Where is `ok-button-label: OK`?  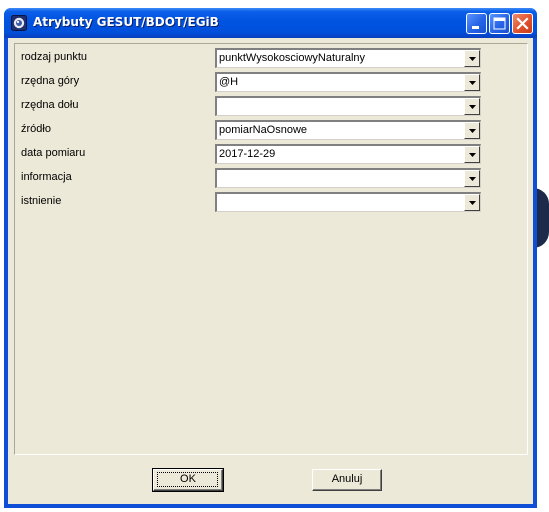
ok-button-label: OK is located at coordinates (188, 479).